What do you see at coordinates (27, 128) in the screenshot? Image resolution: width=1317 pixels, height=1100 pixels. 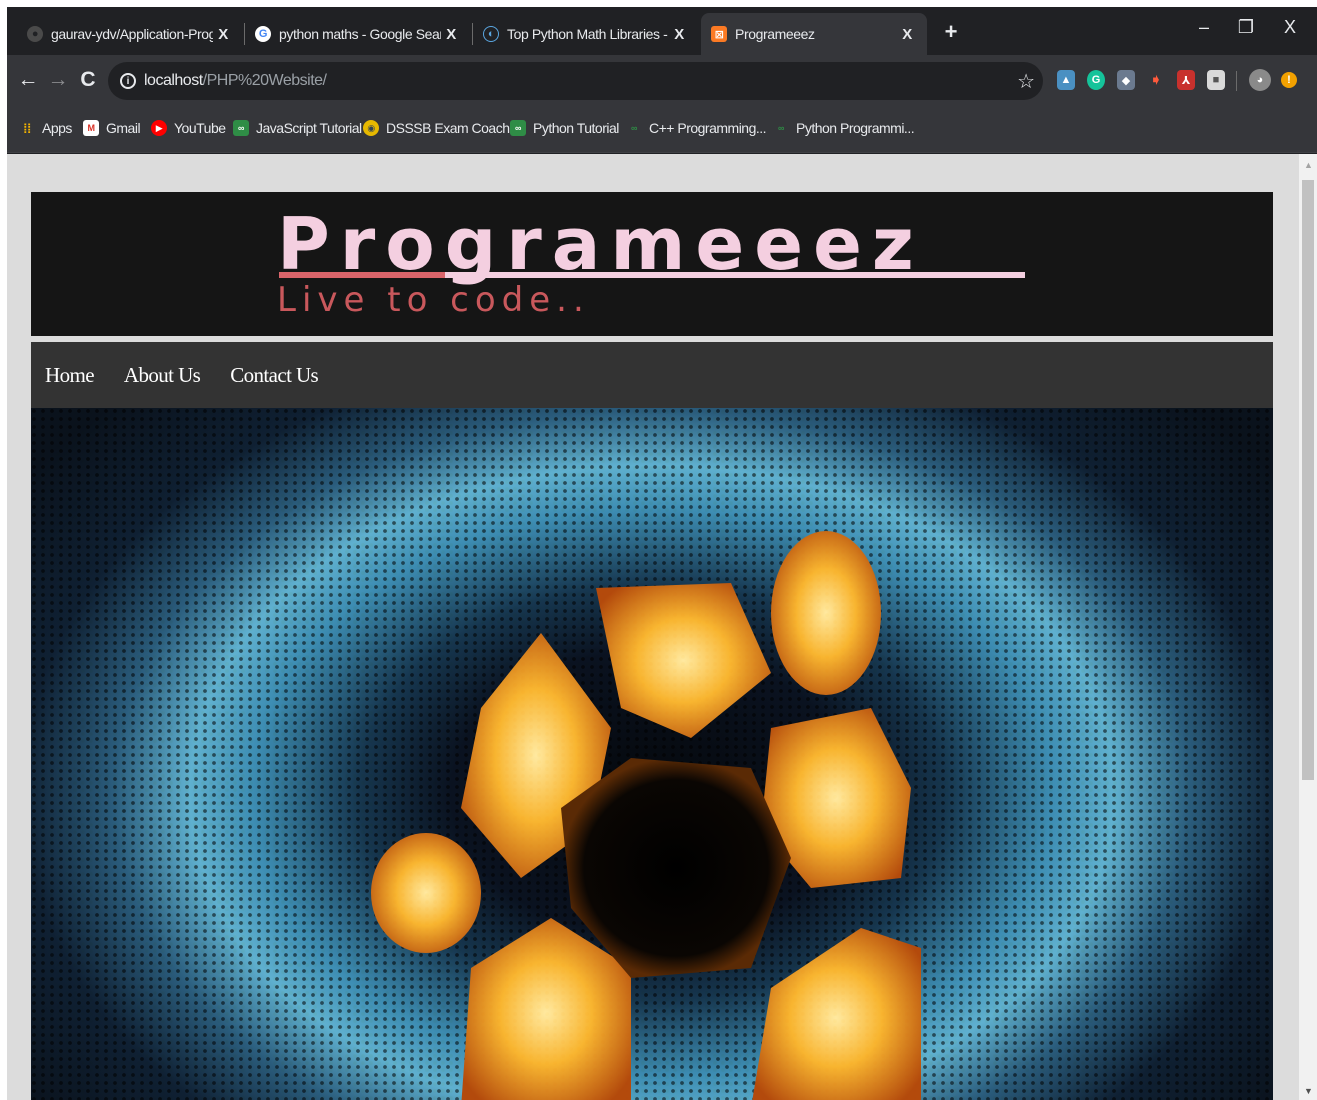 I see `apps-icon: ⁞⁞` at bounding box center [27, 128].